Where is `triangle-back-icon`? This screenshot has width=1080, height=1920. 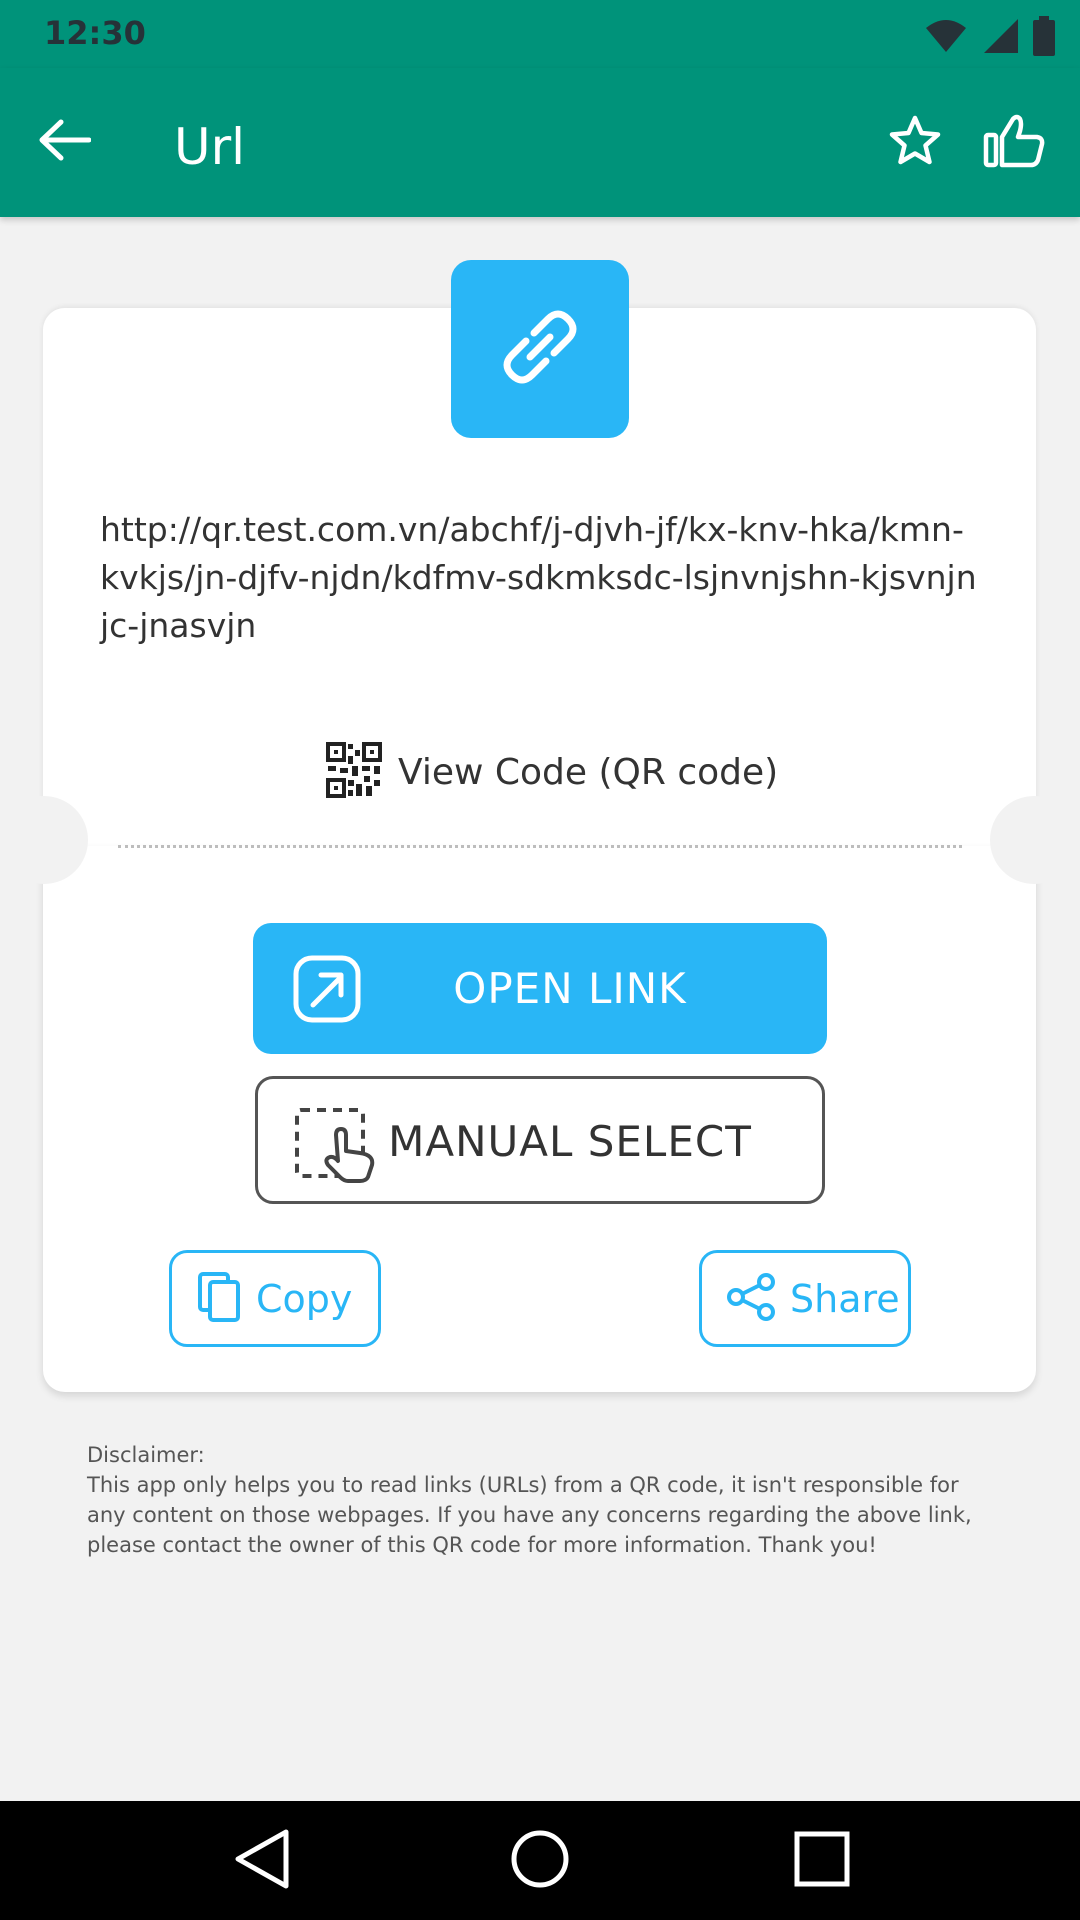 triangle-back-icon is located at coordinates (262, 1861).